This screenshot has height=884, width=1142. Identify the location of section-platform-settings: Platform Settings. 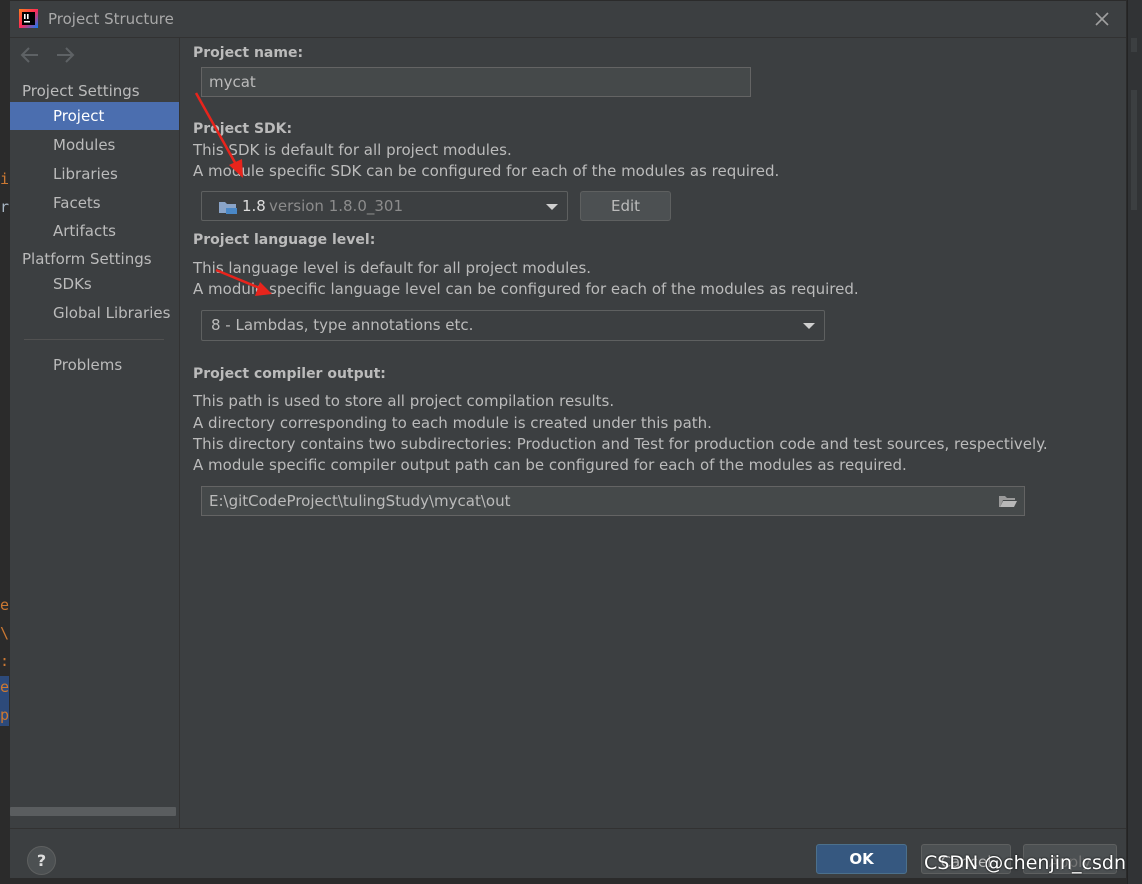
(87, 259).